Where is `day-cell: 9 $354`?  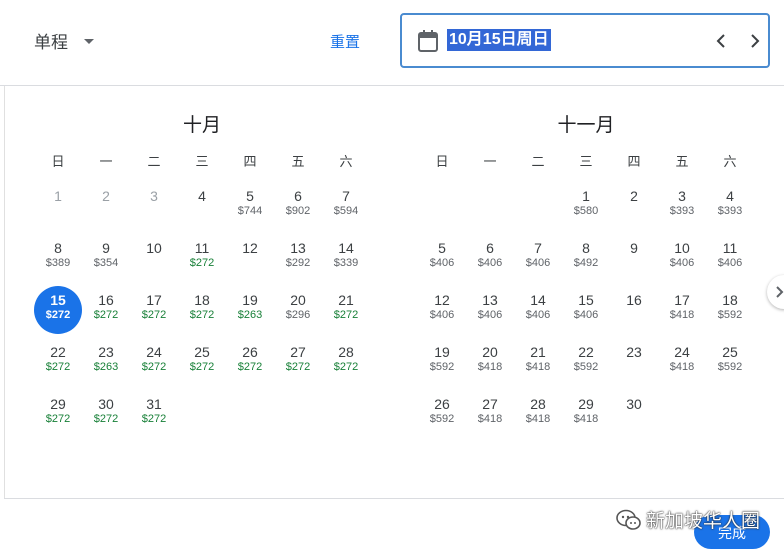 day-cell: 9 $354 is located at coordinates (106, 258).